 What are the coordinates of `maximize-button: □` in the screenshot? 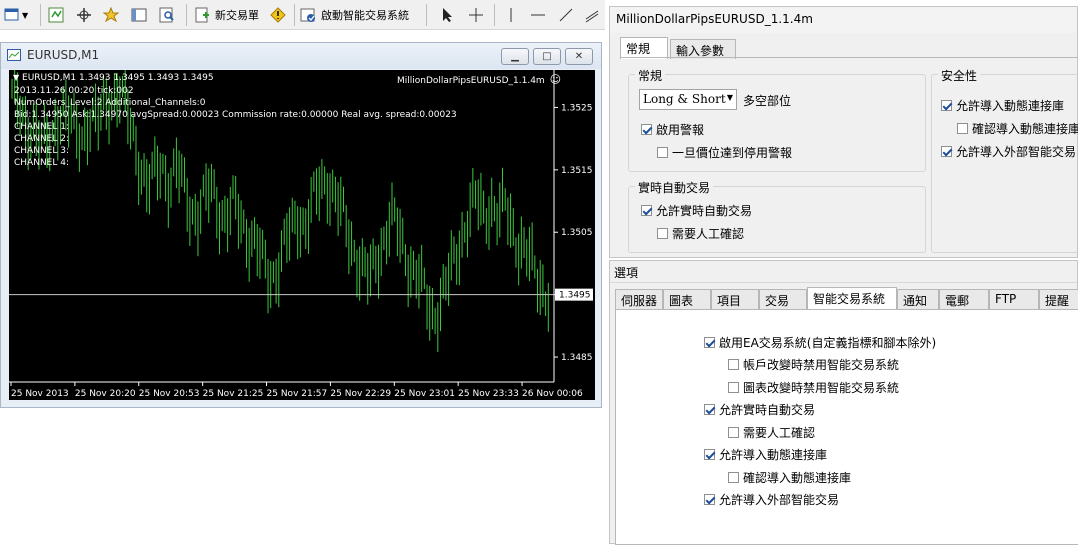 It's located at (547, 56).